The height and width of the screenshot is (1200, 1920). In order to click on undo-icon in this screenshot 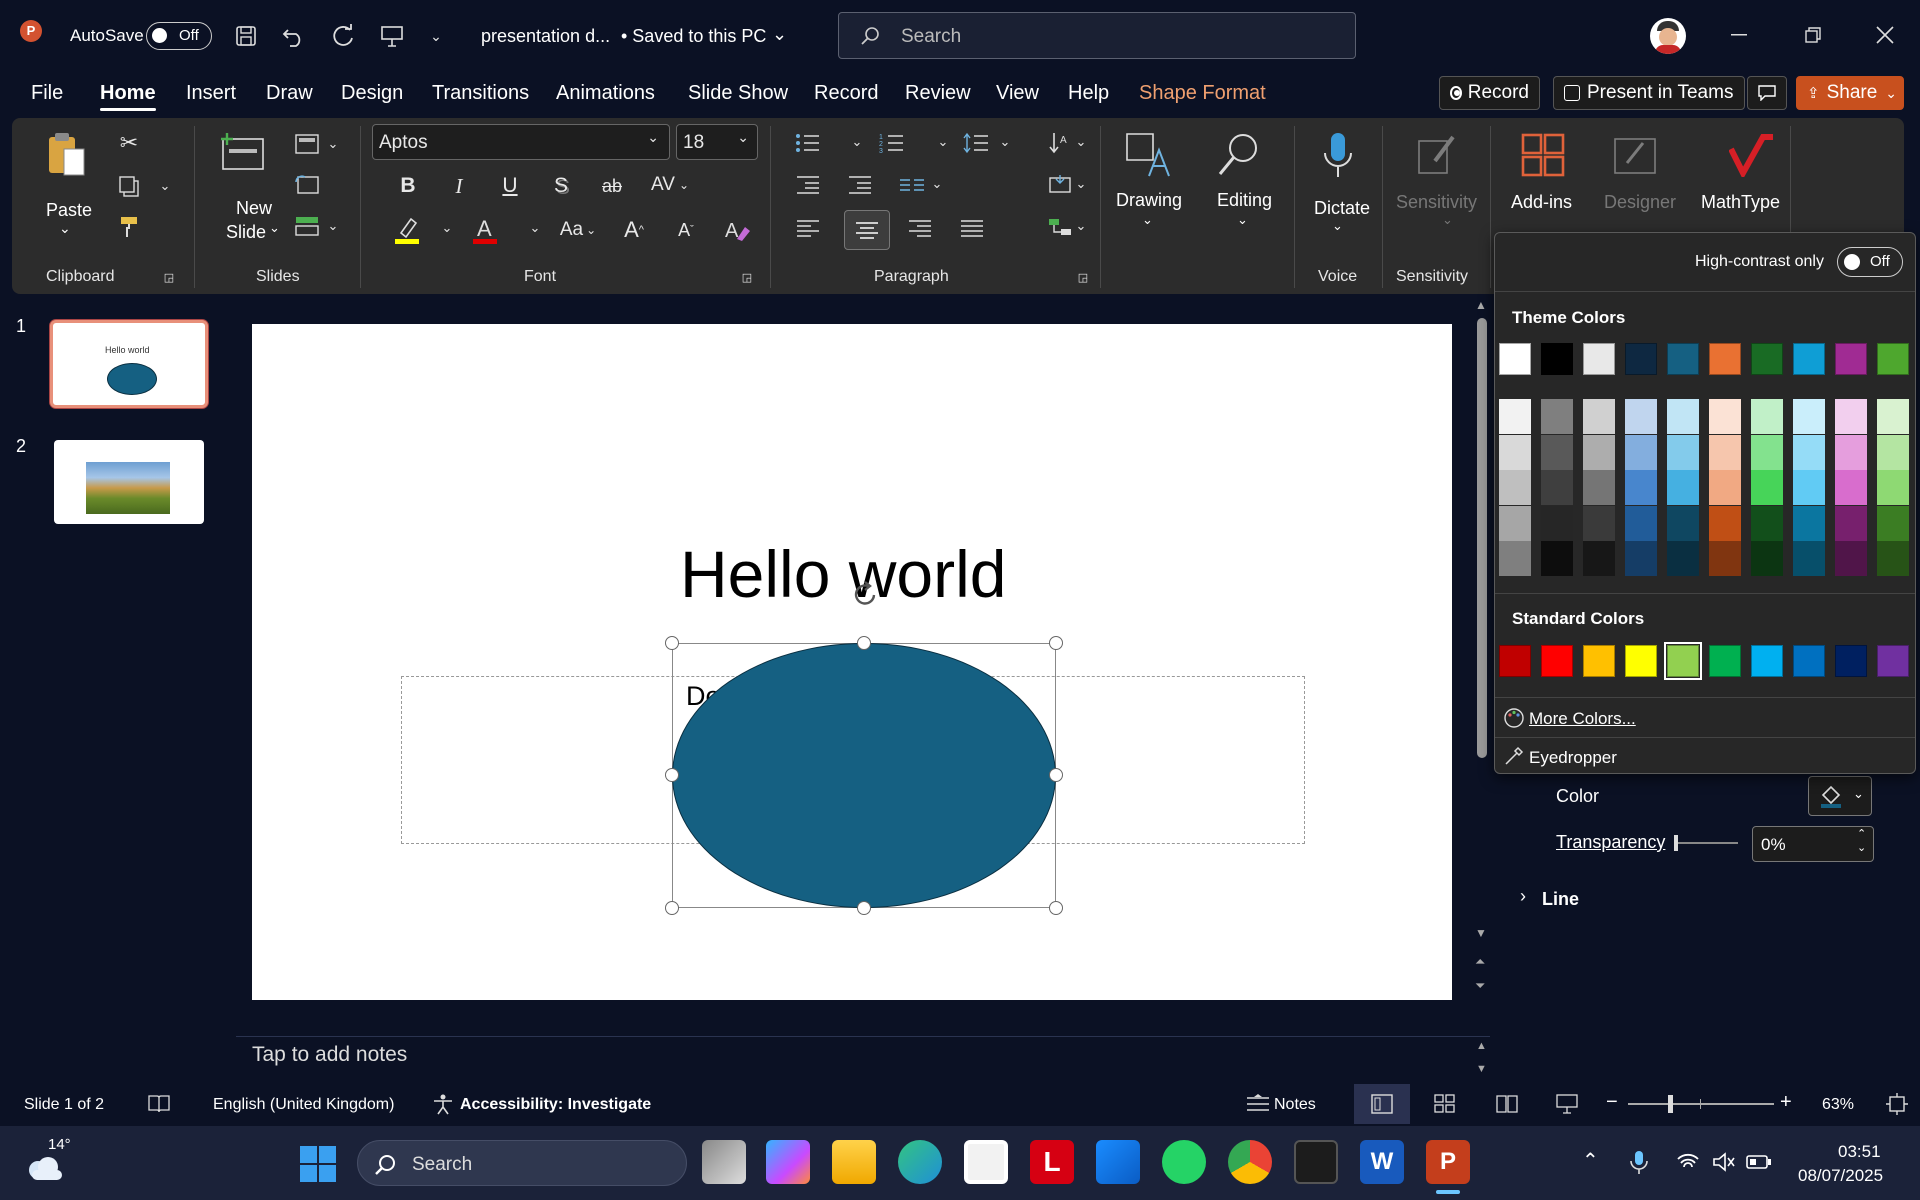, I will do `click(294, 36)`.